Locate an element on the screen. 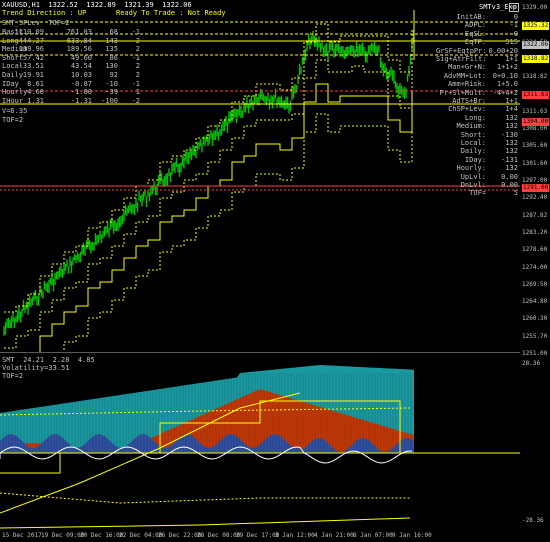 This screenshot has width=550, height=542. date-tick-label: 15 Dec 2017 is located at coordinates (22, 535).